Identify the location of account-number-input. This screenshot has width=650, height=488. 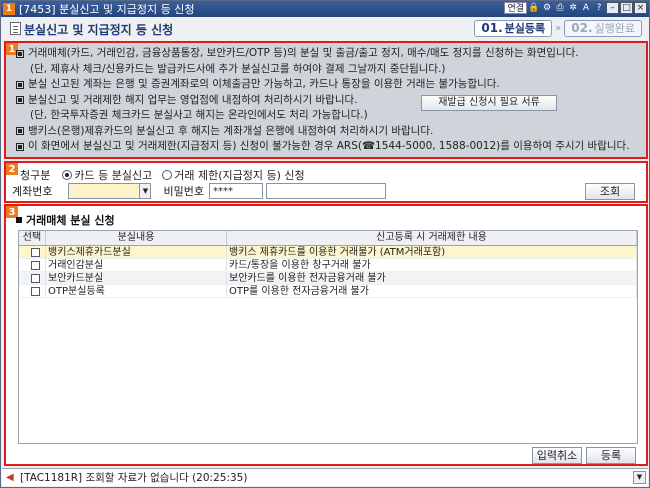
(104, 191).